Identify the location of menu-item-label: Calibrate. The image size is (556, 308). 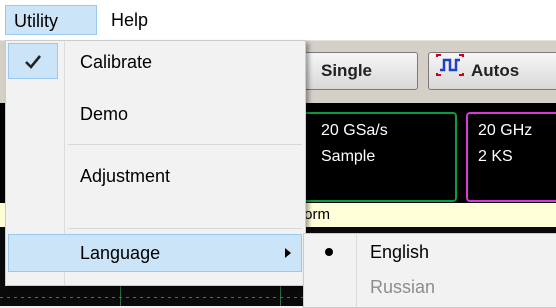
(116, 62).